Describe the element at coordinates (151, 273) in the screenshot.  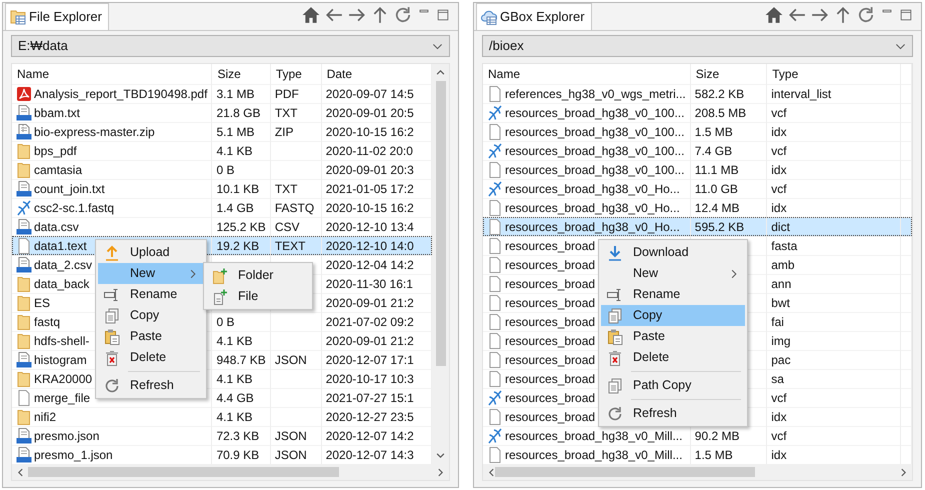
I see `menu-item: New` at that location.